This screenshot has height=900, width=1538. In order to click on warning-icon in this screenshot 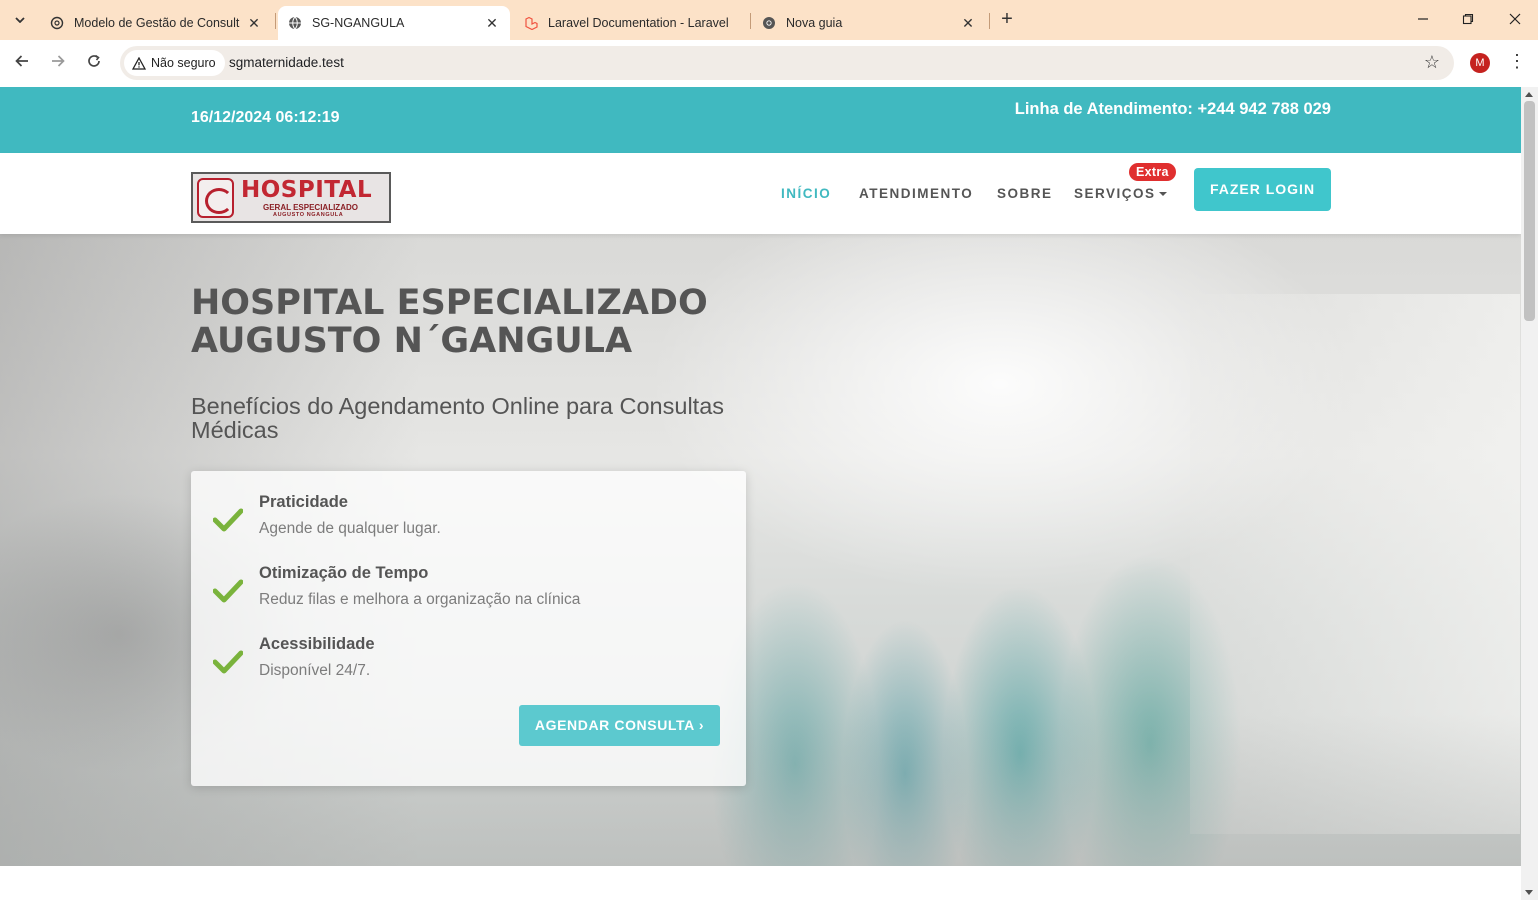, I will do `click(139, 63)`.